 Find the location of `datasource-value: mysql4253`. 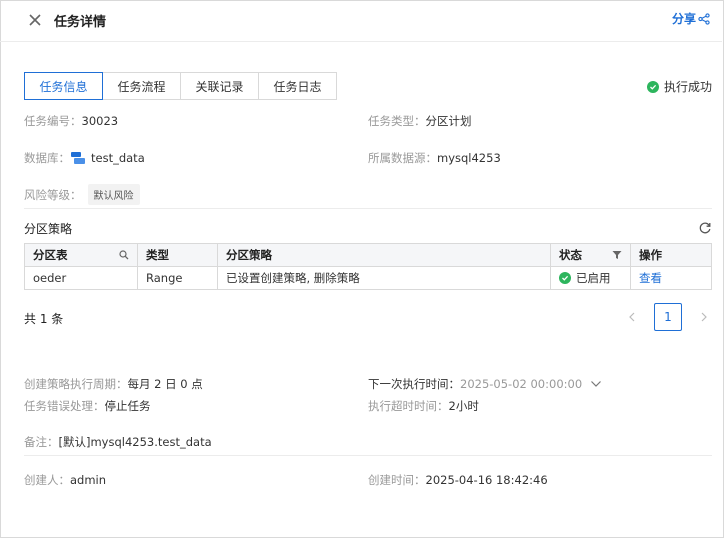

datasource-value: mysql4253 is located at coordinates (469, 158).